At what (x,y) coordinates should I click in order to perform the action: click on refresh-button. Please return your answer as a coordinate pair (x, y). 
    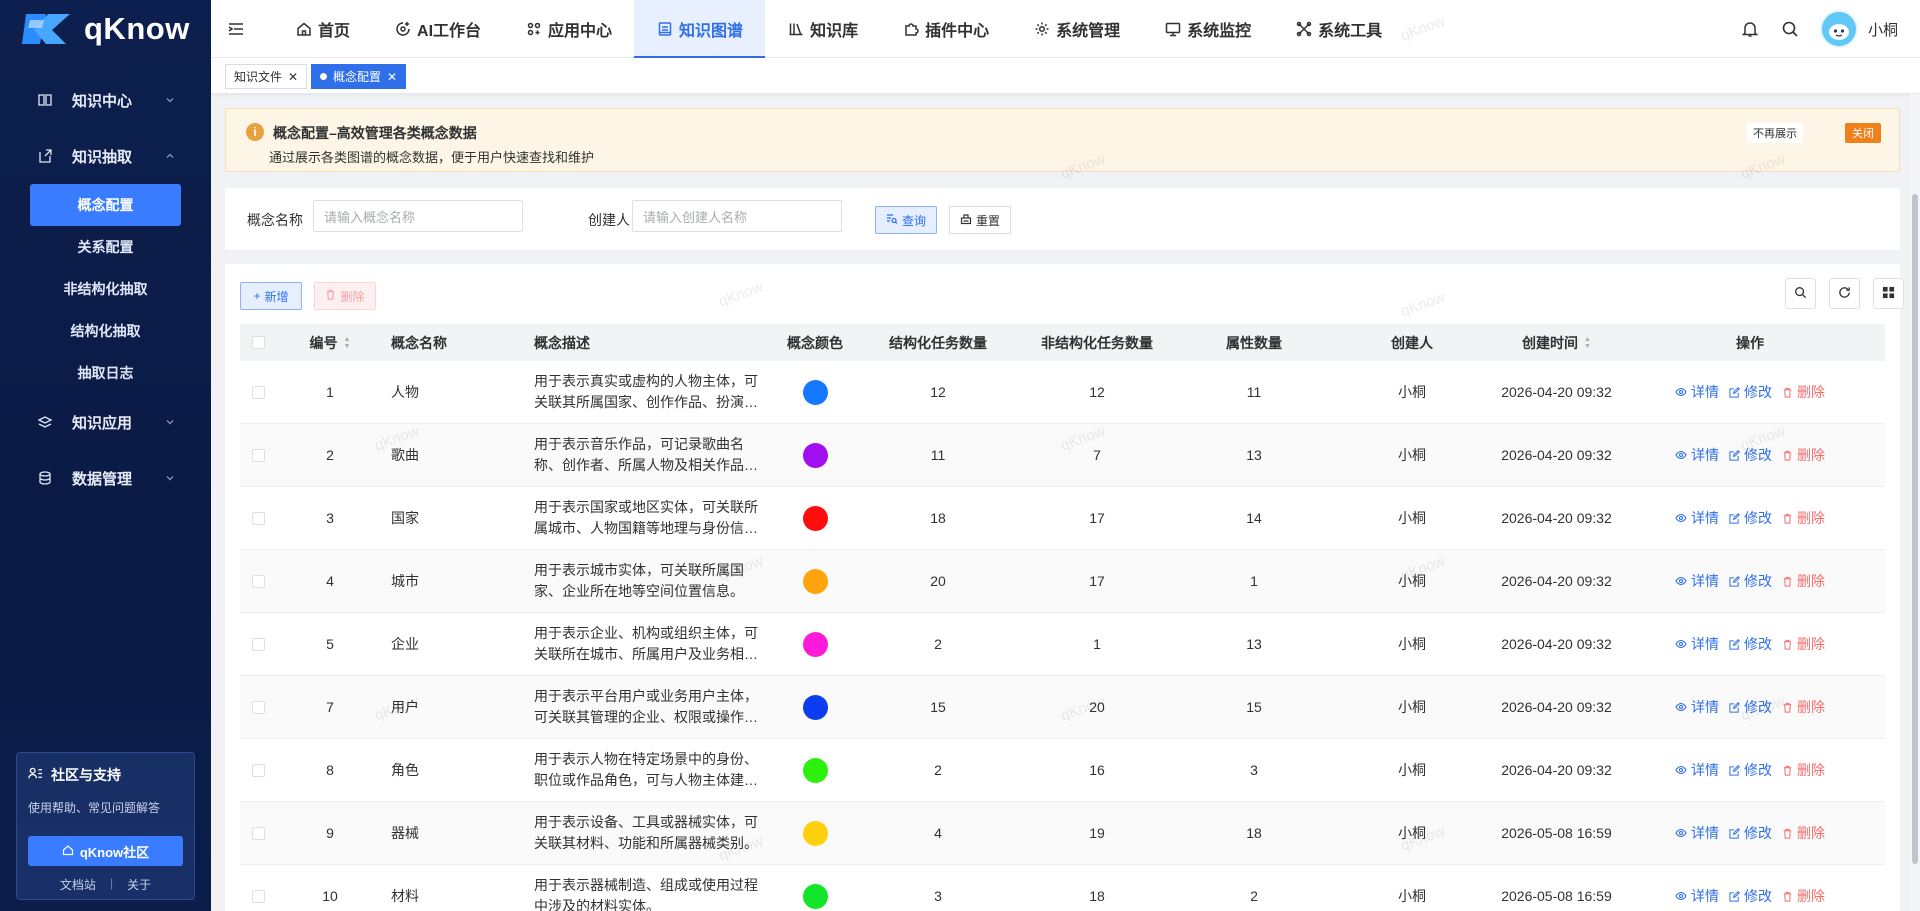
    Looking at the image, I should click on (1844, 293).